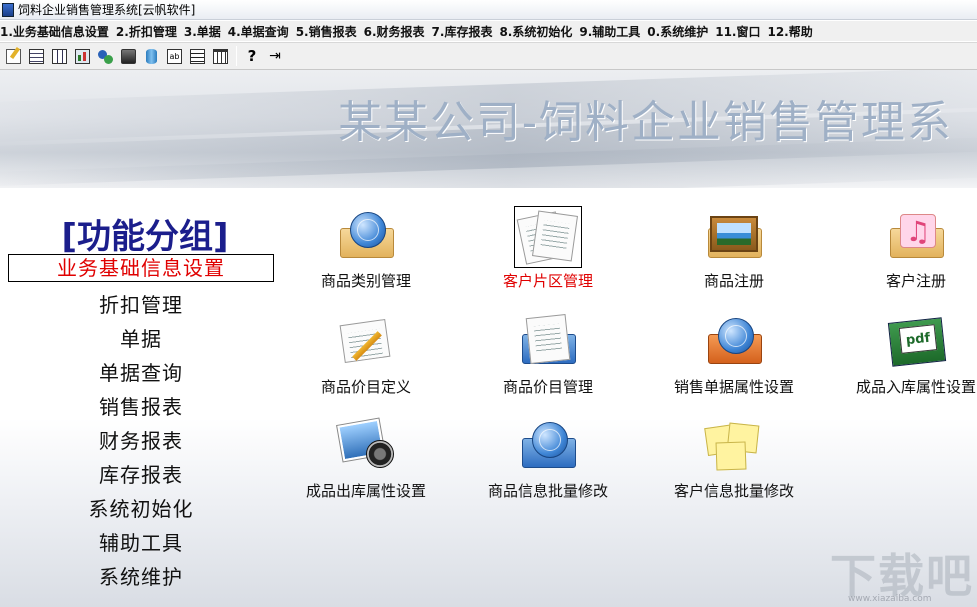 The height and width of the screenshot is (607, 977). I want to click on tile-sales-doc-settings: 销售单据属性设置, so click(734, 354).